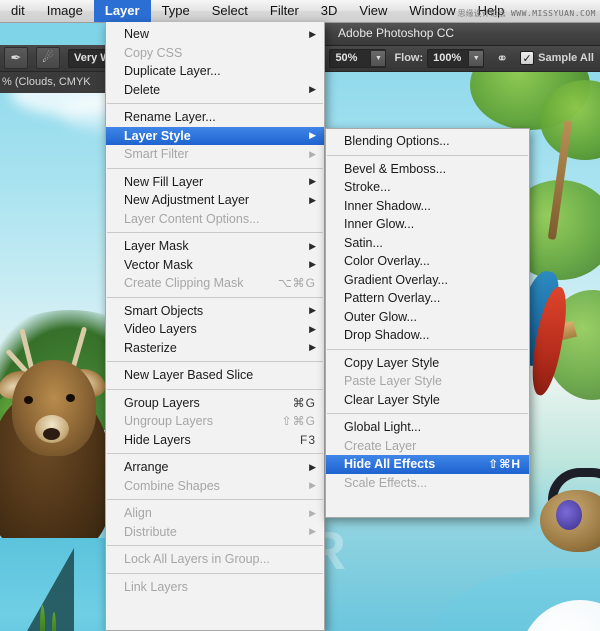 Image resolution: width=600 pixels, height=631 pixels. What do you see at coordinates (142, 89) in the screenshot?
I see `layer-menu-item-label: Delete` at bounding box center [142, 89].